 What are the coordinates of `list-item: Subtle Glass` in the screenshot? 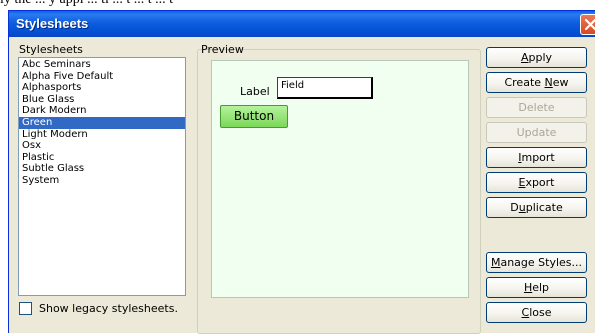 It's located at (102, 169).